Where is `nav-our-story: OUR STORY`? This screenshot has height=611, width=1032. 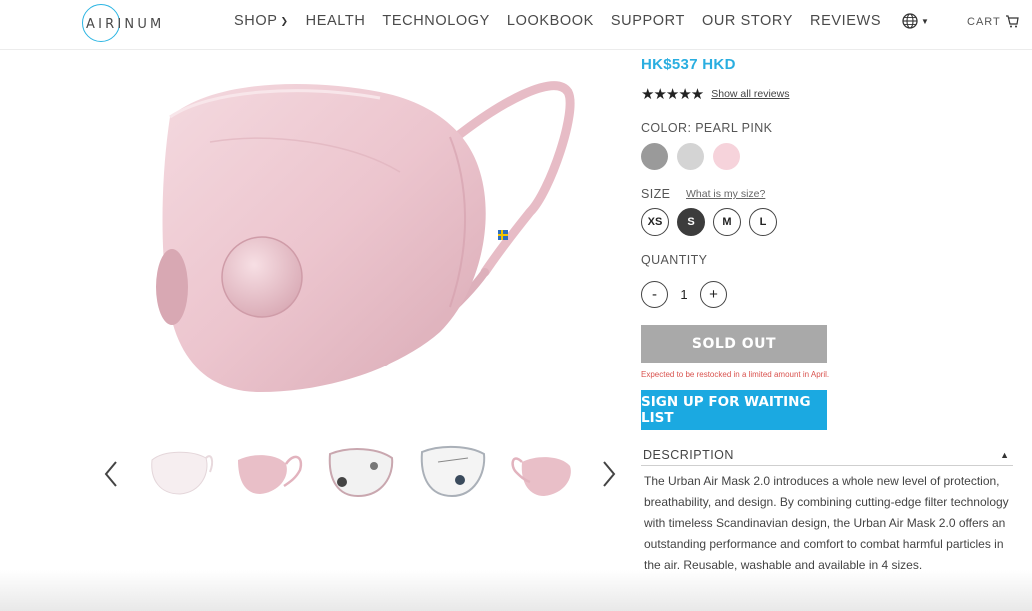 nav-our-story: OUR STORY is located at coordinates (747, 21).